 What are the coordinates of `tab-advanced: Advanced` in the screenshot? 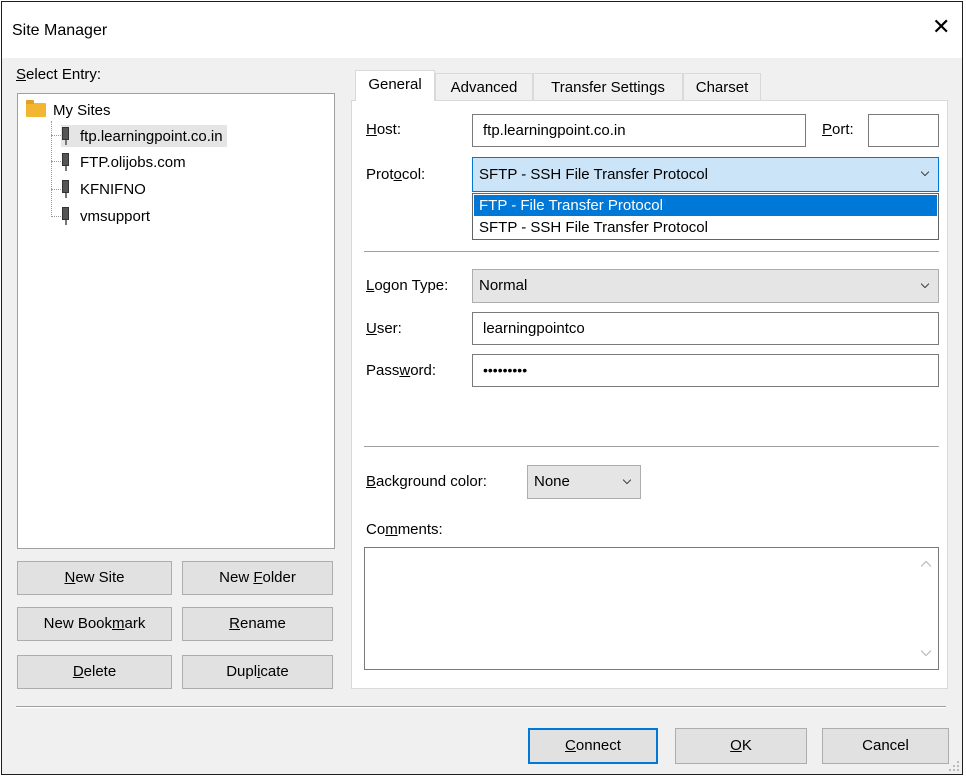 It's located at (484, 87).